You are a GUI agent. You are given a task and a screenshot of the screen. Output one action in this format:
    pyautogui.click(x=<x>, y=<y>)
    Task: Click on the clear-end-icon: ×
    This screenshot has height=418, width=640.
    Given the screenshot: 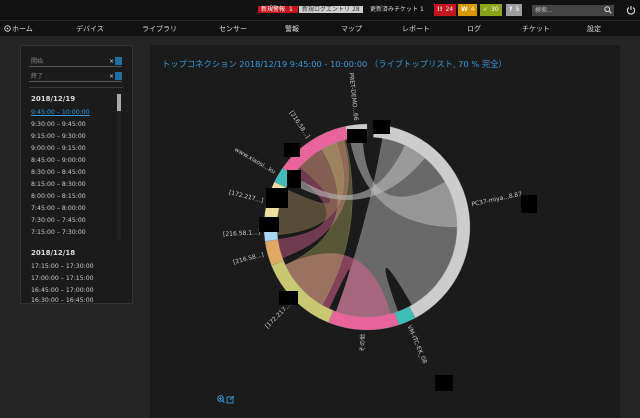 What is the action you would take?
    pyautogui.click(x=111, y=76)
    